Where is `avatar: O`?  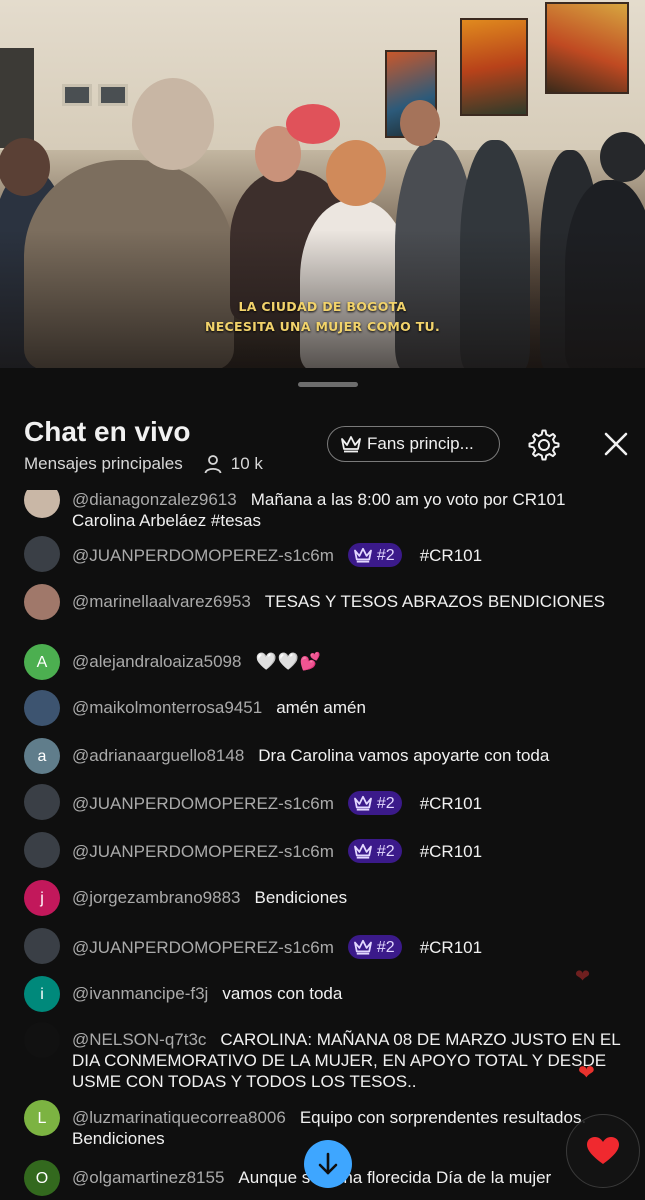 avatar: O is located at coordinates (42, 1178).